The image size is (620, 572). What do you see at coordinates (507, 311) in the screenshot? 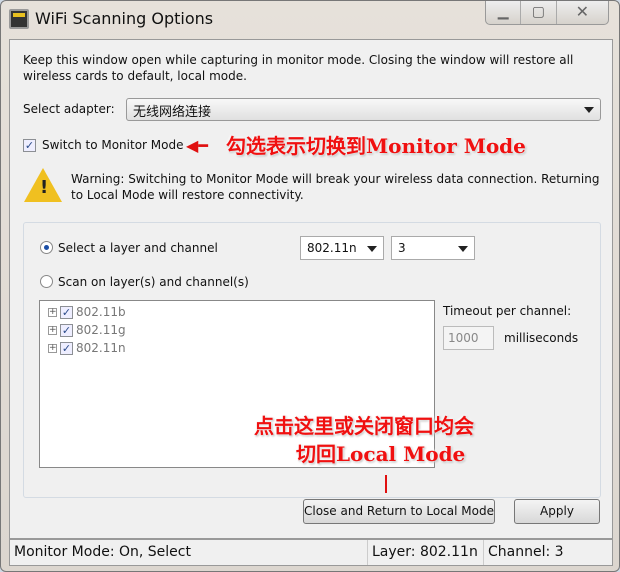
I see `timeout-label: Timeout per channel:` at bounding box center [507, 311].